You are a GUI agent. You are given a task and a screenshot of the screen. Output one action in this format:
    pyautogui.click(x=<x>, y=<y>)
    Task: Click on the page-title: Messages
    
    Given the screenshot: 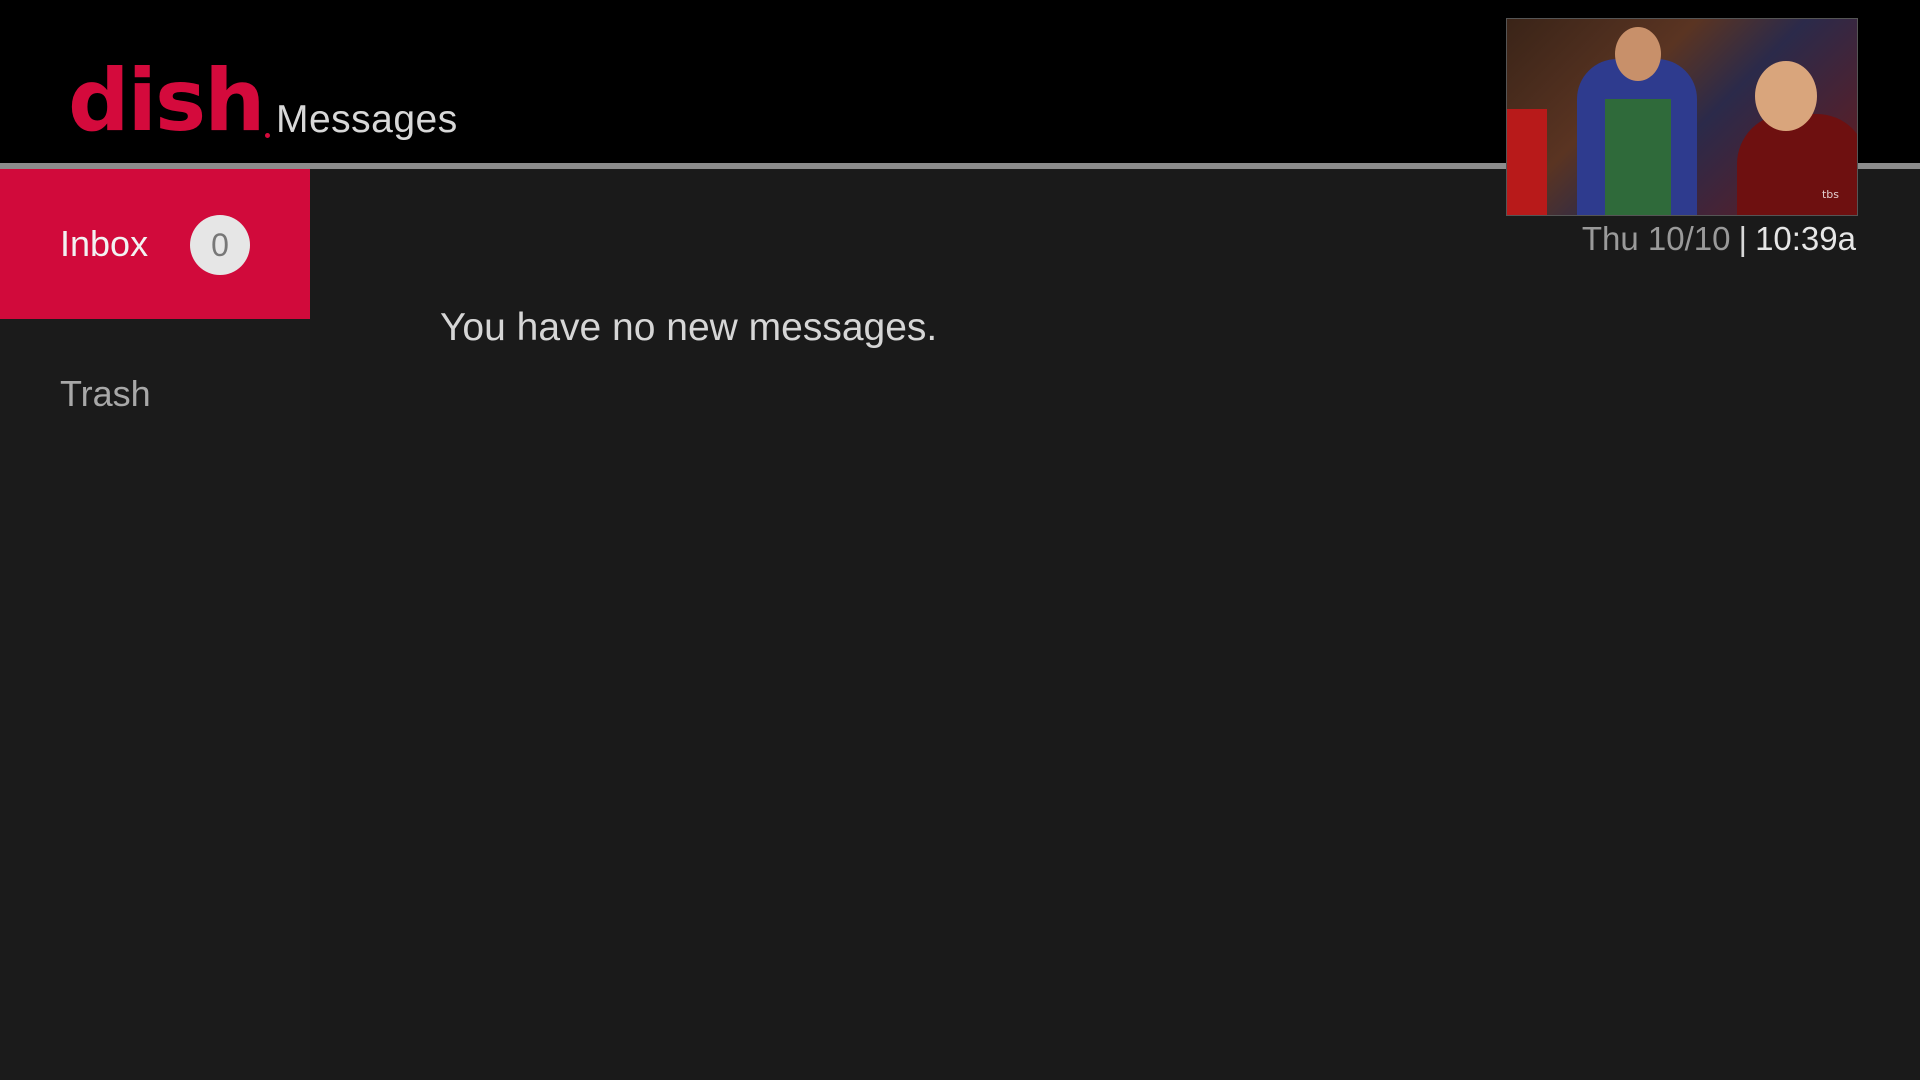 What is the action you would take?
    pyautogui.click(x=367, y=119)
    